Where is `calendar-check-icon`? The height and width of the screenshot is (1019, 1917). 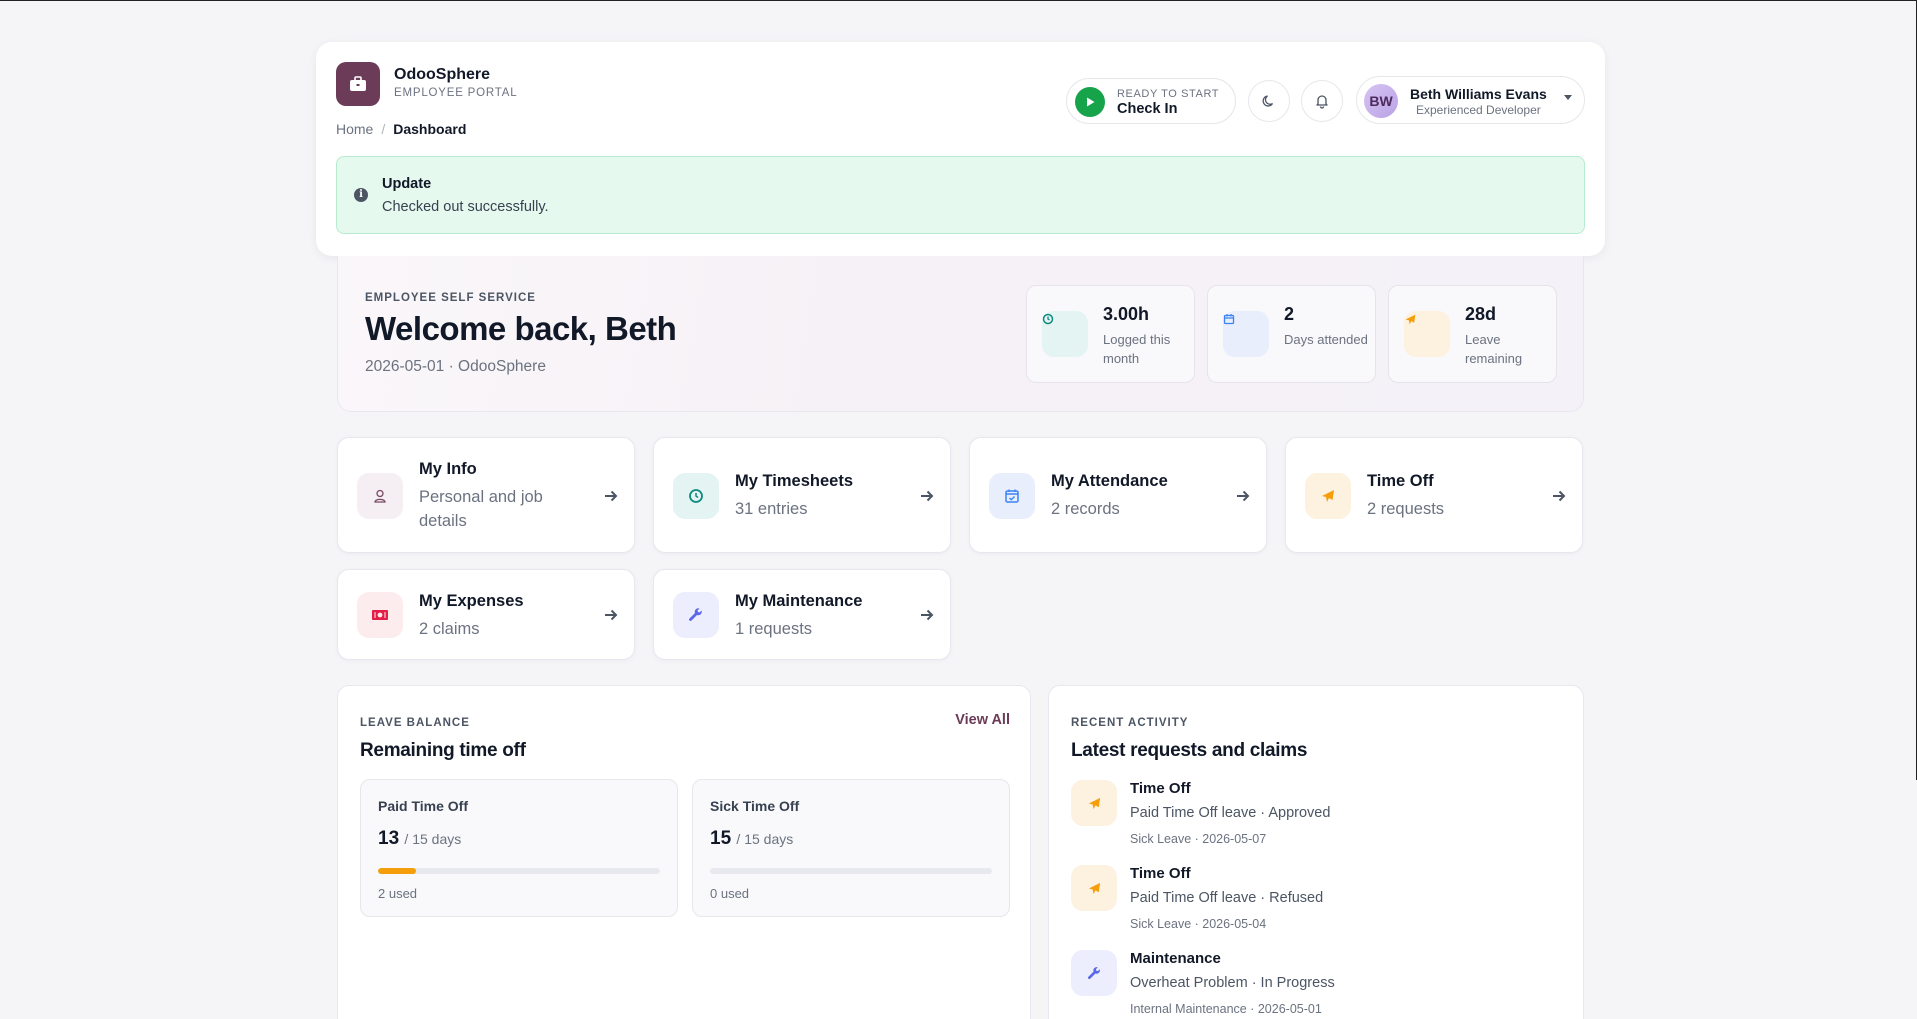
calendar-check-icon is located at coordinates (1012, 496).